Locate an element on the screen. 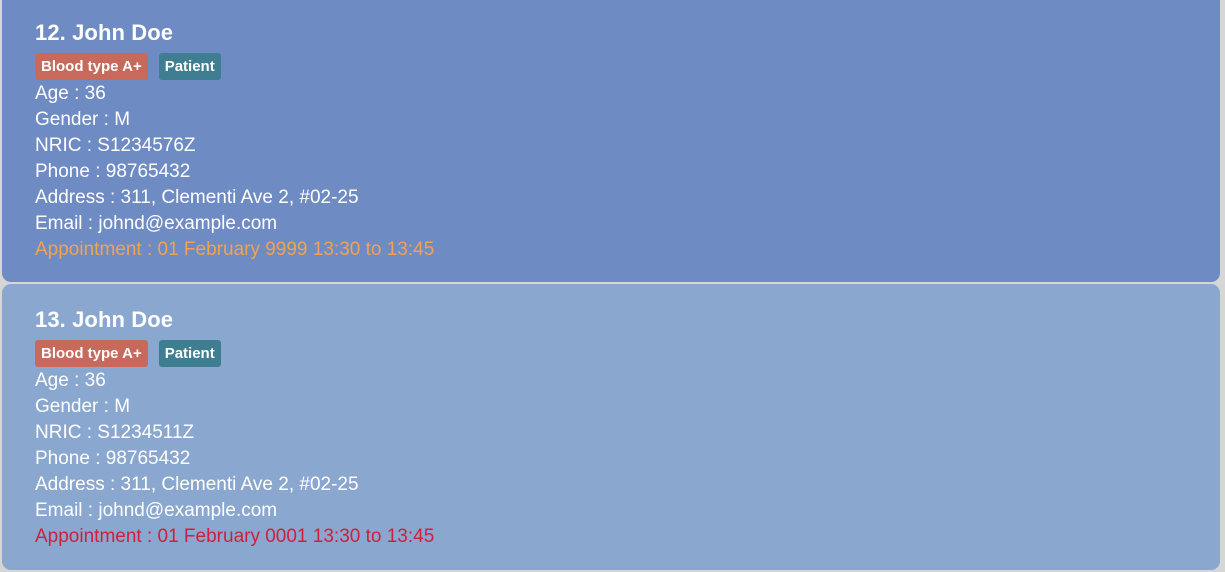 Image resolution: width=1225 pixels, height=572 pixels. person-name: 12. John Doe is located at coordinates (104, 32).